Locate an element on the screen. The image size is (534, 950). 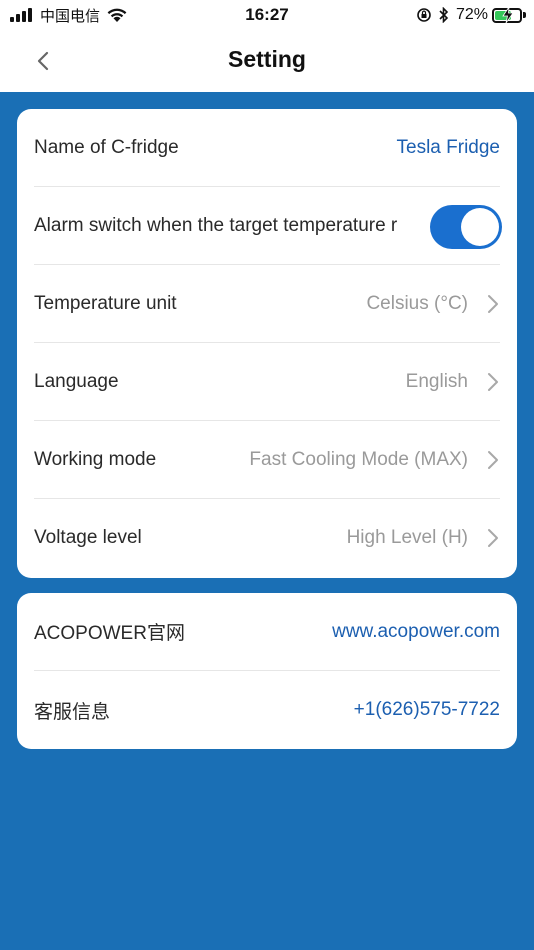
nav-bar: Setting is located at coordinates (267, 61).